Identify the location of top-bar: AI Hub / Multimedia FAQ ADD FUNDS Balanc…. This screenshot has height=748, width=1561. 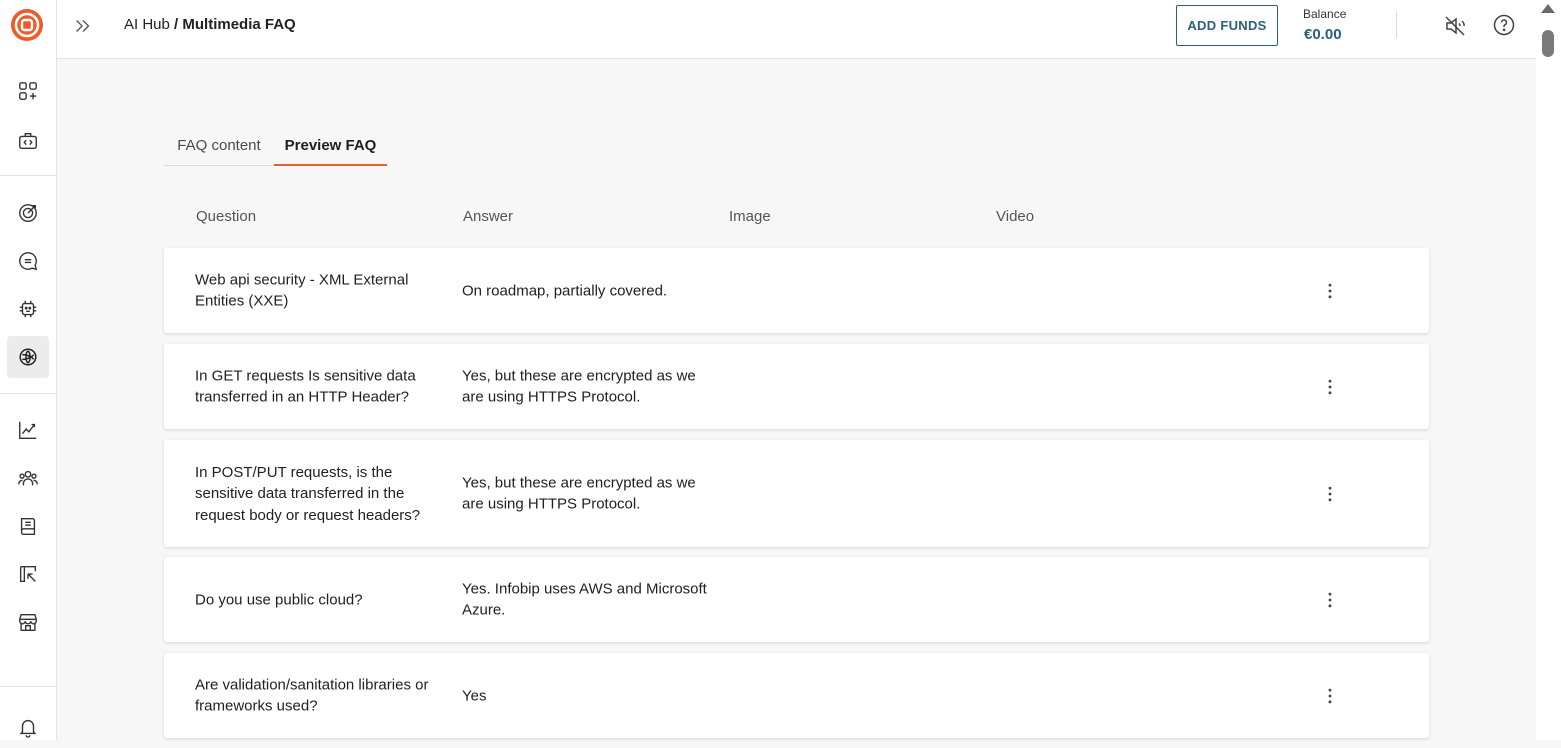
(796, 29).